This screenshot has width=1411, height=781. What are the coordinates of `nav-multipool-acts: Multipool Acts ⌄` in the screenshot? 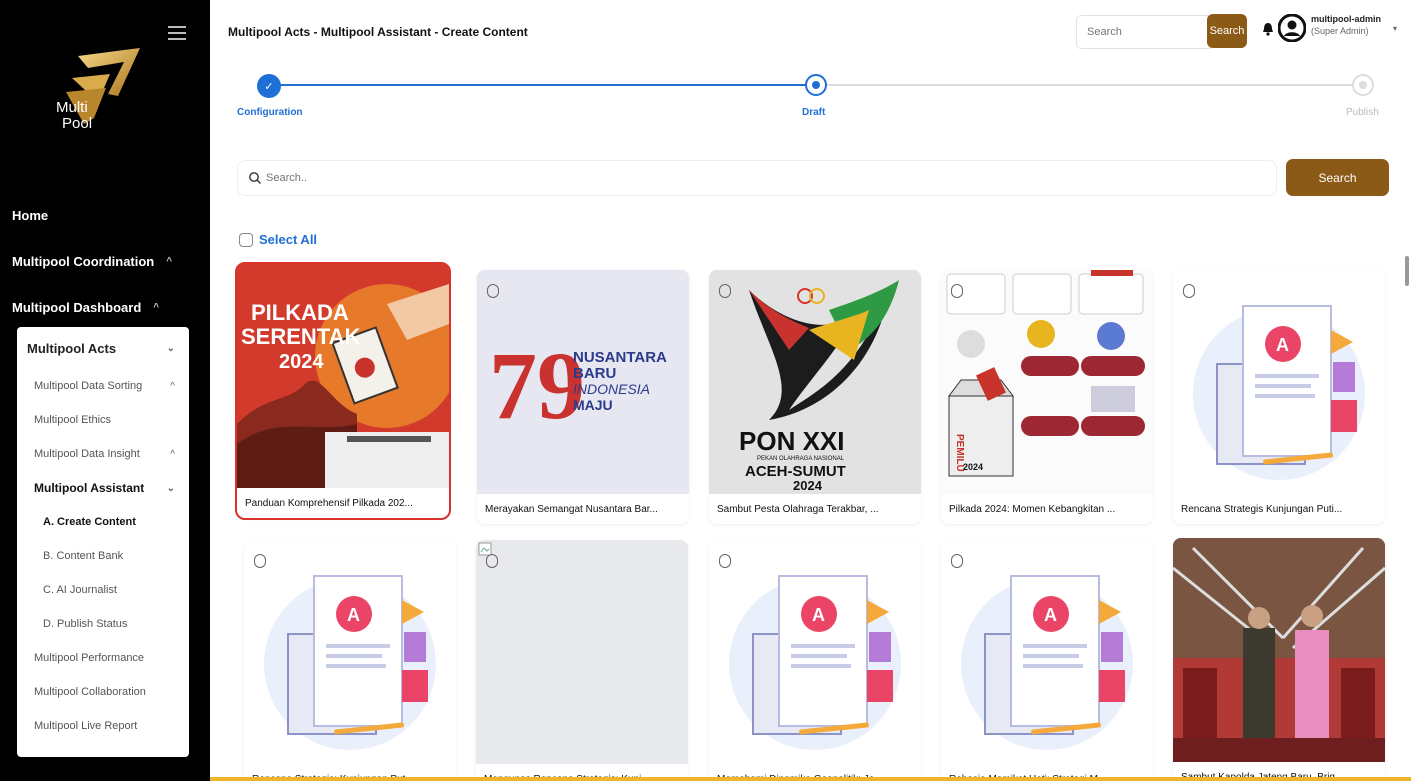 It's located at (103, 348).